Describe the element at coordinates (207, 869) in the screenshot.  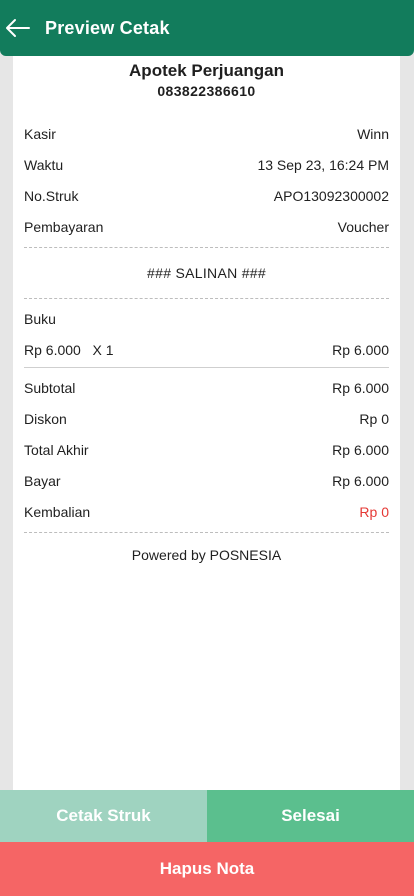
I see `delete-receipt-button: Hapus Nota` at that location.